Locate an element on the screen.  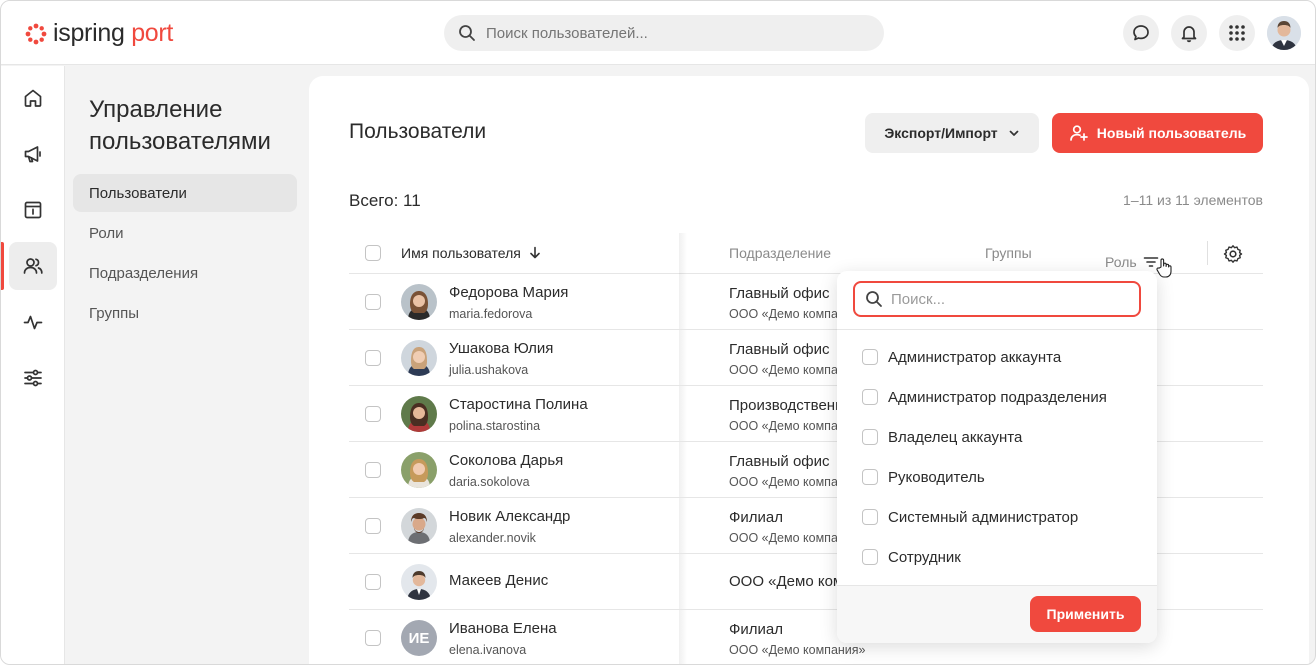
user-name: Ушакова Юлия is located at coordinates (501, 348).